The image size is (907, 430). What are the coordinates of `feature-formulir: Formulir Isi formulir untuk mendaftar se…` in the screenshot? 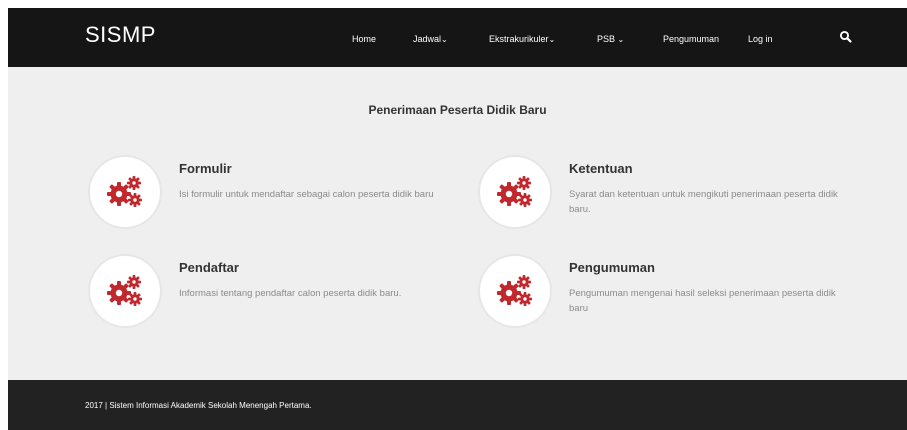 It's located at (280, 197).